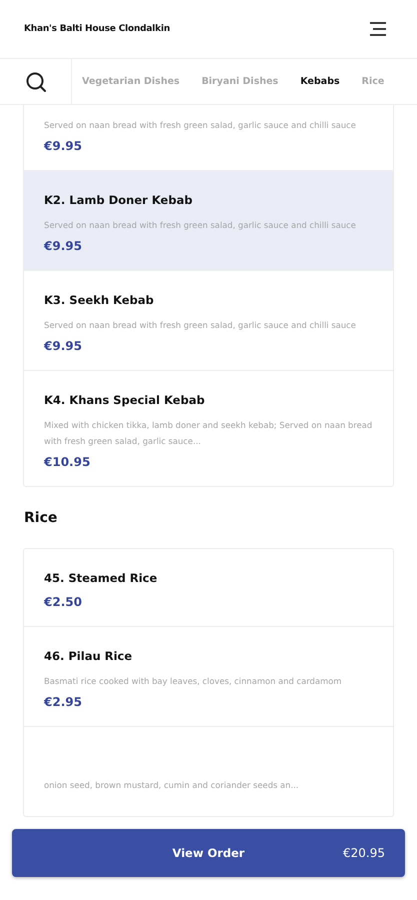  Describe the element at coordinates (89, 656) in the screenshot. I see `dish-name: 46. Pilau Rice` at that location.